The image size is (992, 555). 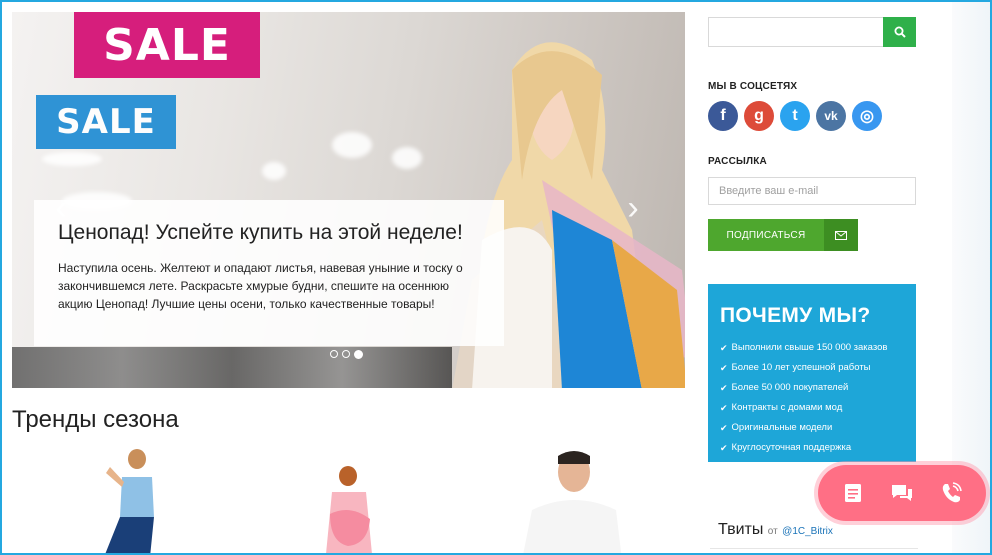 I want to click on contact-widget, so click(x=902, y=493).